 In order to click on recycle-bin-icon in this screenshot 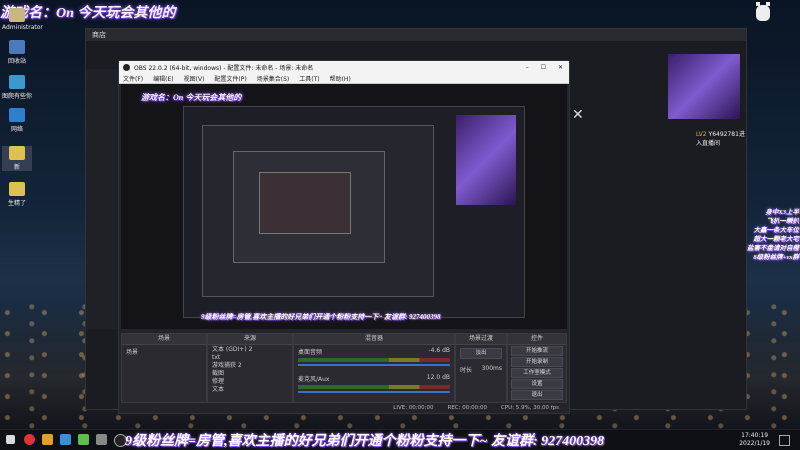, I will do `click(17, 47)`.